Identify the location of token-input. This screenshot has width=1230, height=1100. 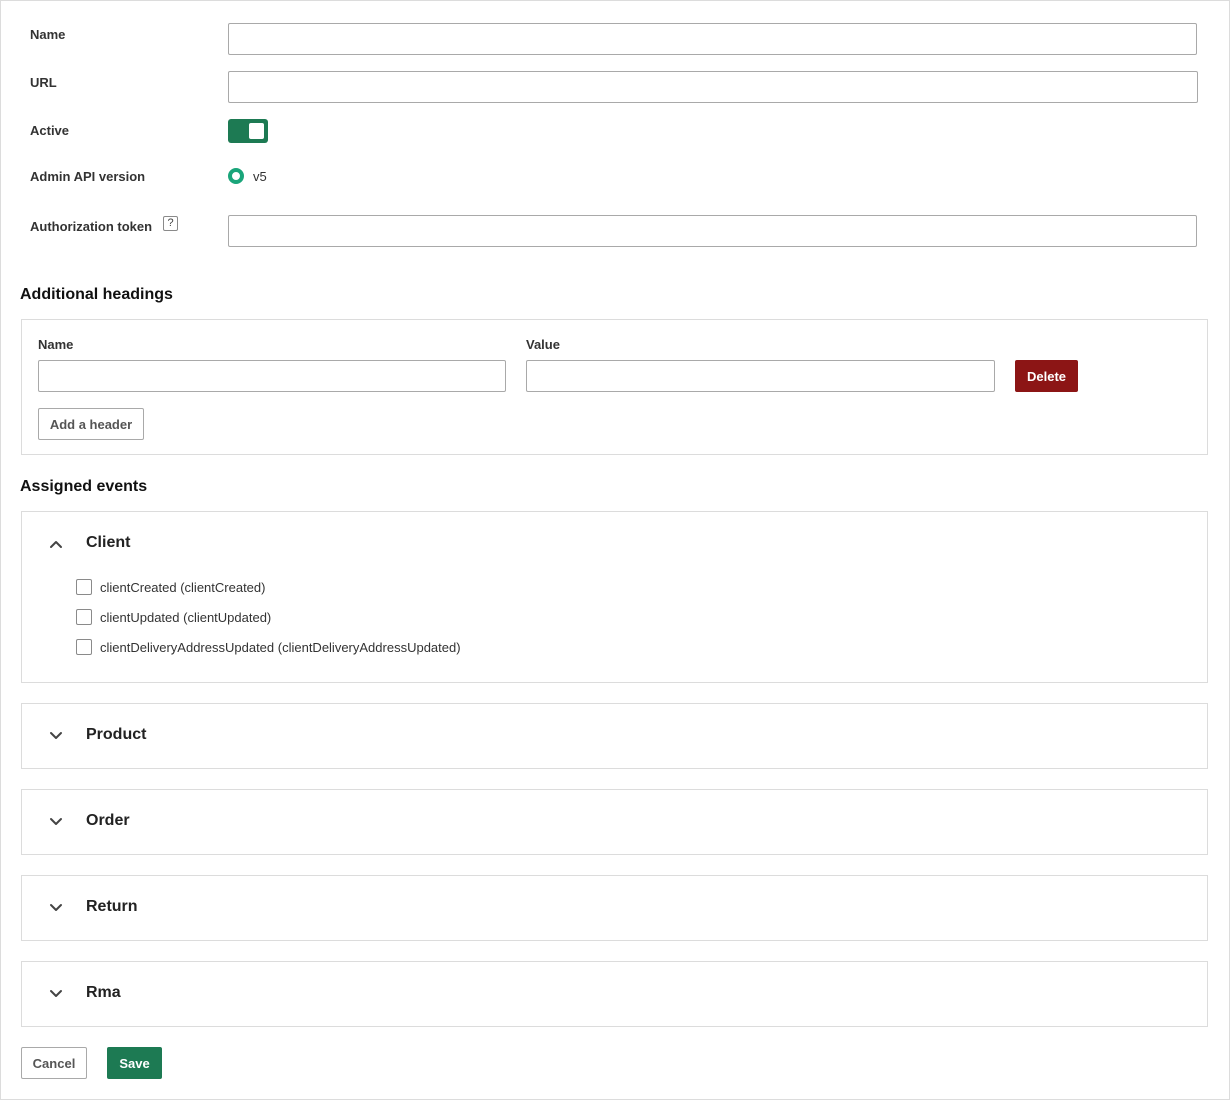
(712, 231).